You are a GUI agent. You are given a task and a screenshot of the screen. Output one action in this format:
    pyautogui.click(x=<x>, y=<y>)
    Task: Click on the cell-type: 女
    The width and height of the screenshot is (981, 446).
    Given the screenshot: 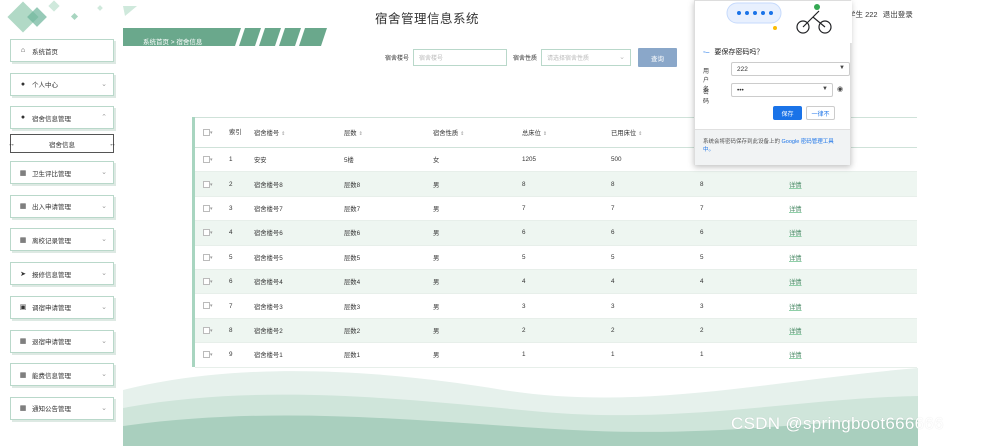 What is the action you would take?
    pyautogui.click(x=469, y=160)
    